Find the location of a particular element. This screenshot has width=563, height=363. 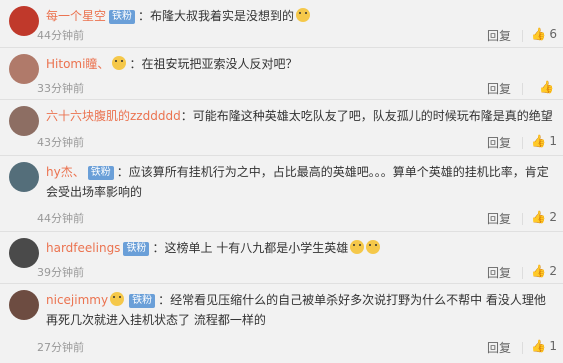

comment-time: 39分钟前 is located at coordinates (60, 272).